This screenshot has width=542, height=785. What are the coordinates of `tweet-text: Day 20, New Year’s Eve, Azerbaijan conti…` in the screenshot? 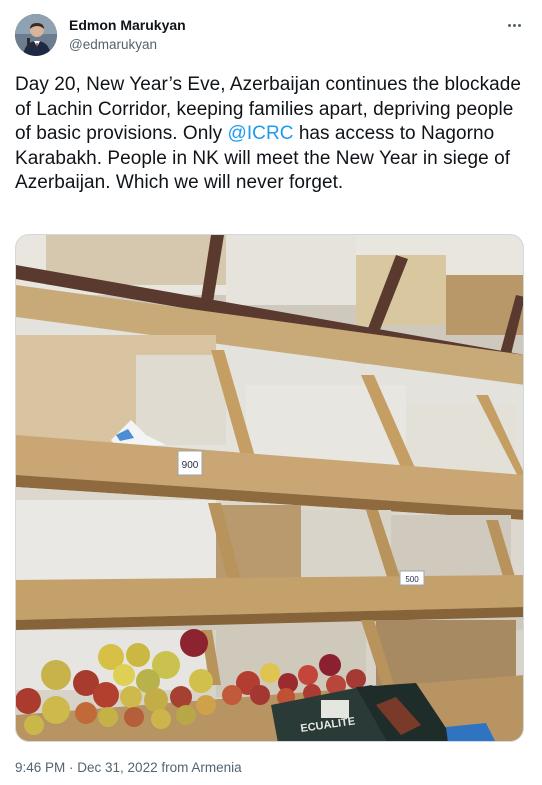 It's located at (271, 134).